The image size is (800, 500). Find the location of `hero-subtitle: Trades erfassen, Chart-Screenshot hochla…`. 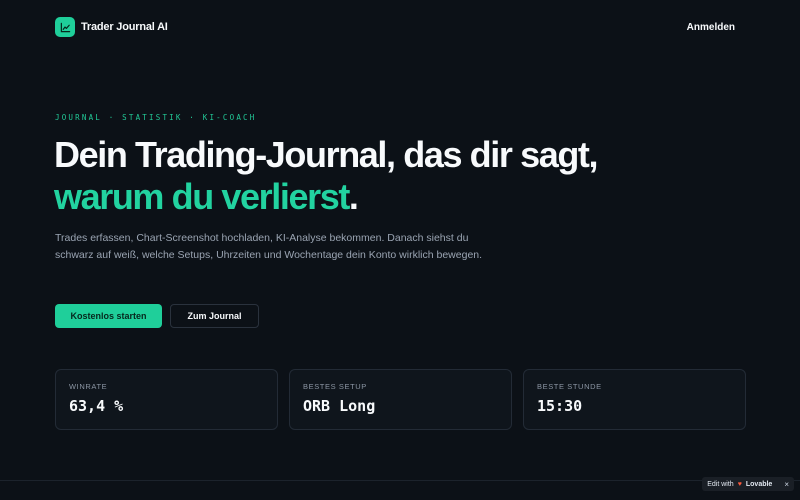

hero-subtitle: Trades erfassen, Chart-Screenshot hochla… is located at coordinates (269, 246).